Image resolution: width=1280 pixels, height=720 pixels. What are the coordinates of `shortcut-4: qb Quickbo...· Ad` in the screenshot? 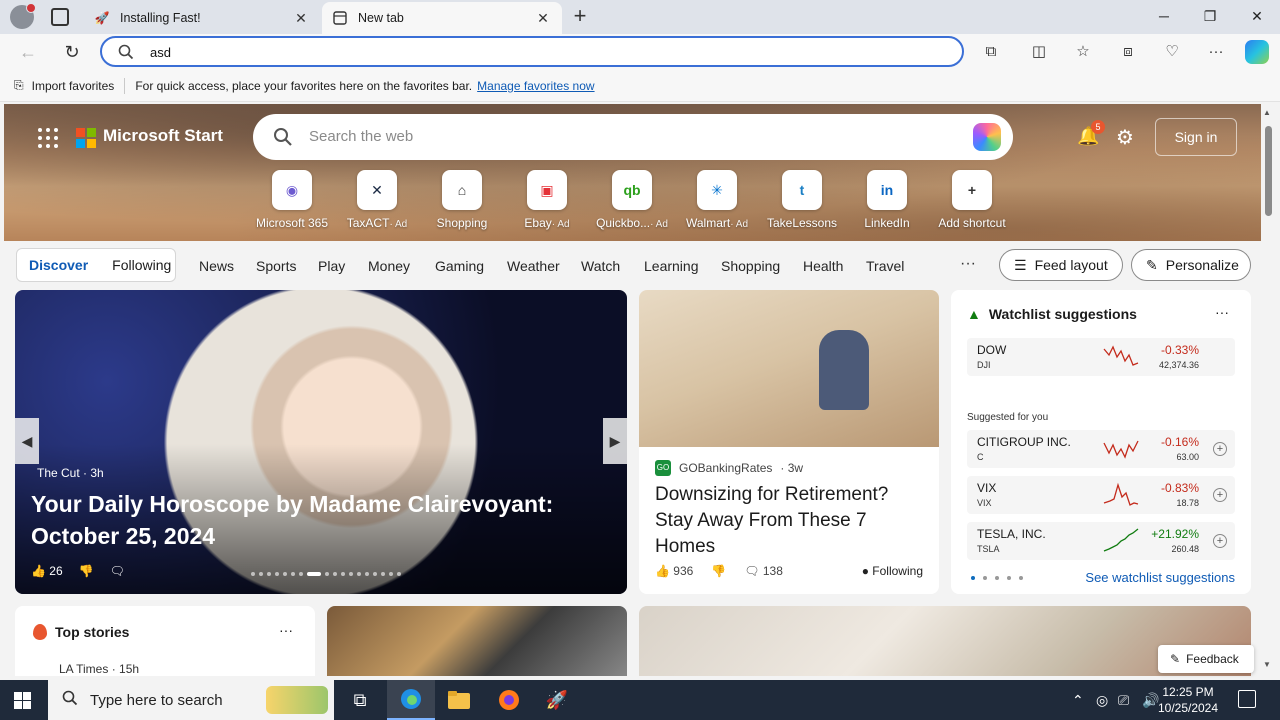 It's located at (632, 200).